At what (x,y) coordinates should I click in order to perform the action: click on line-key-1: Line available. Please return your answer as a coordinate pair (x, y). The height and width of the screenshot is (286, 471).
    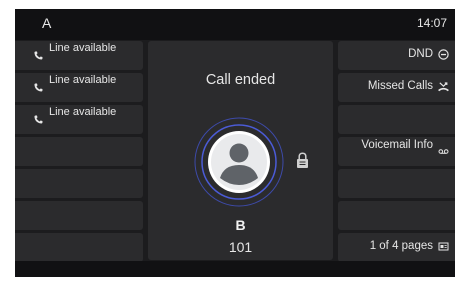
    Looking at the image, I should click on (79, 55).